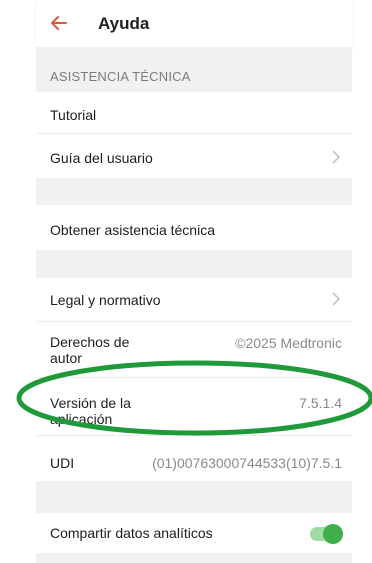 The image size is (372, 563). Describe the element at coordinates (194, 406) in the screenshot. I see `row-app-version: Versión de la aplicación 7.5.1.4` at that location.